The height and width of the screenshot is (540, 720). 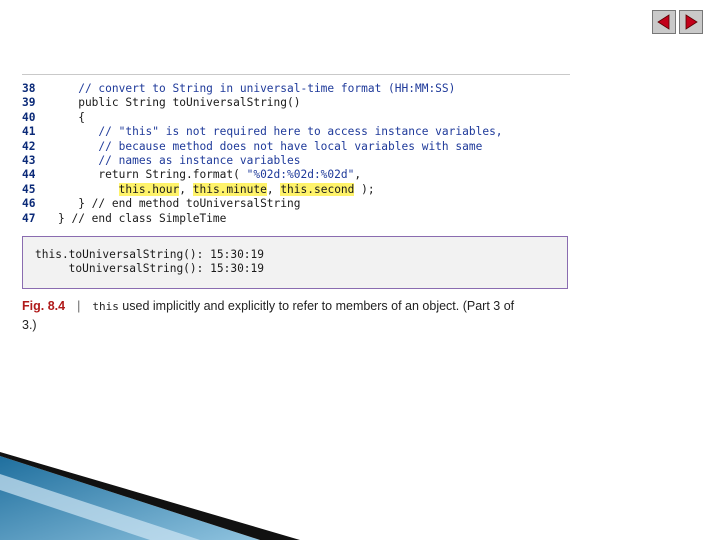 I want to click on triangle-left-icon, so click(x=663, y=22).